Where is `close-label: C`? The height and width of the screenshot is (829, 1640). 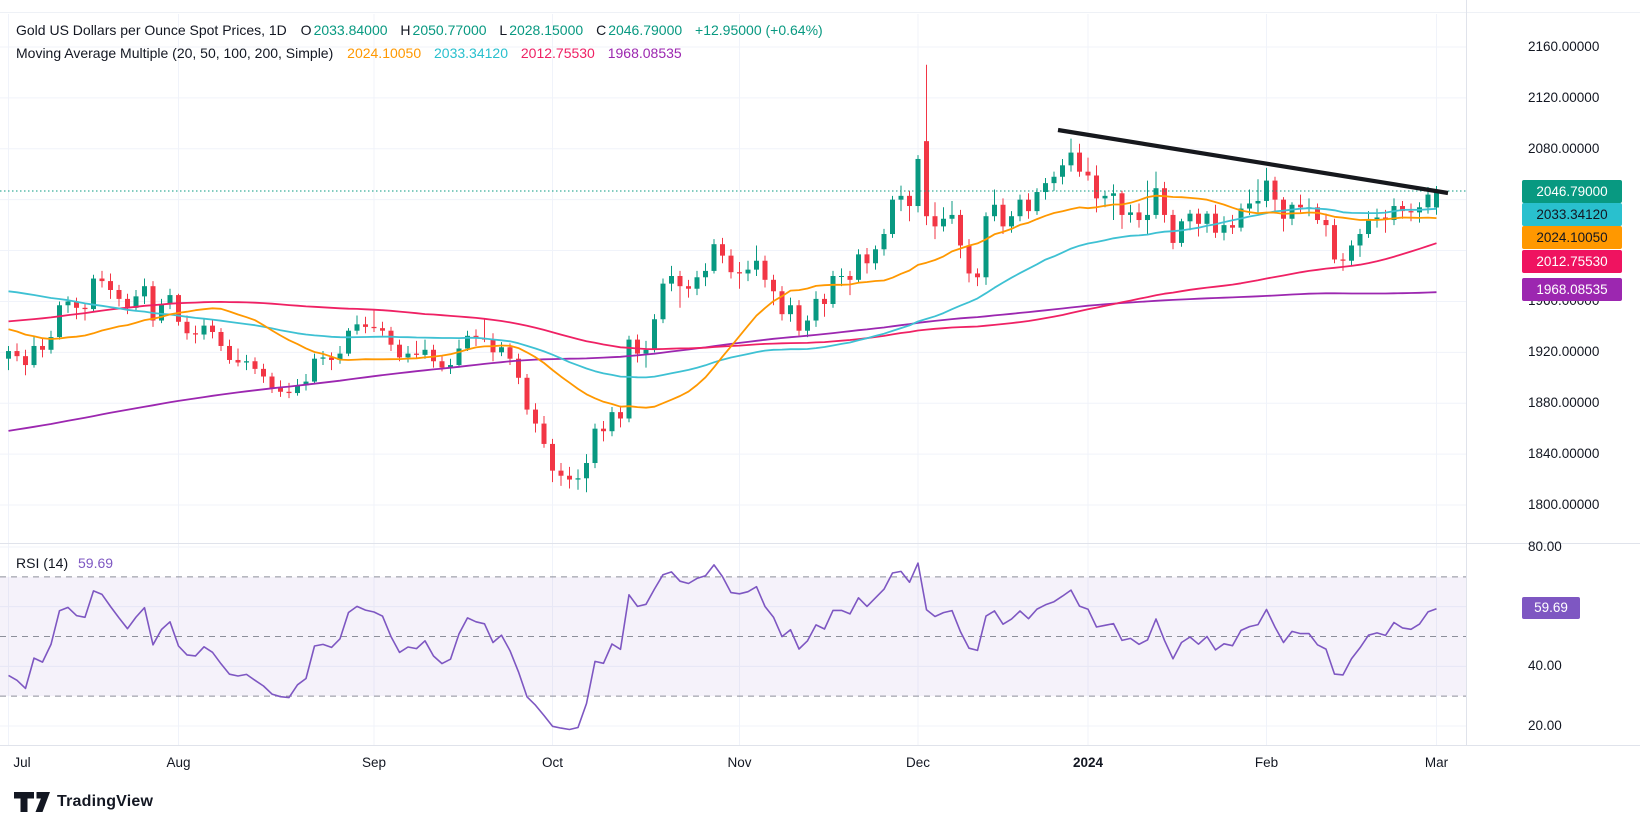
close-label: C is located at coordinates (601, 30).